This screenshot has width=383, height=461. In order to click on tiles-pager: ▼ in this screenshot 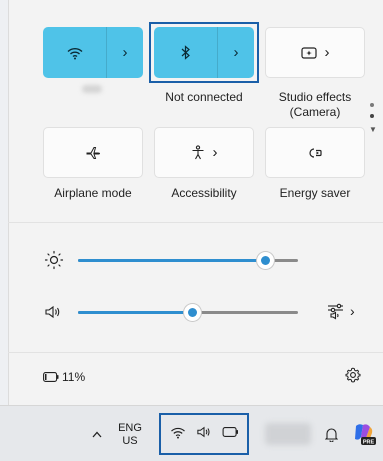, I will do `click(373, 115)`.